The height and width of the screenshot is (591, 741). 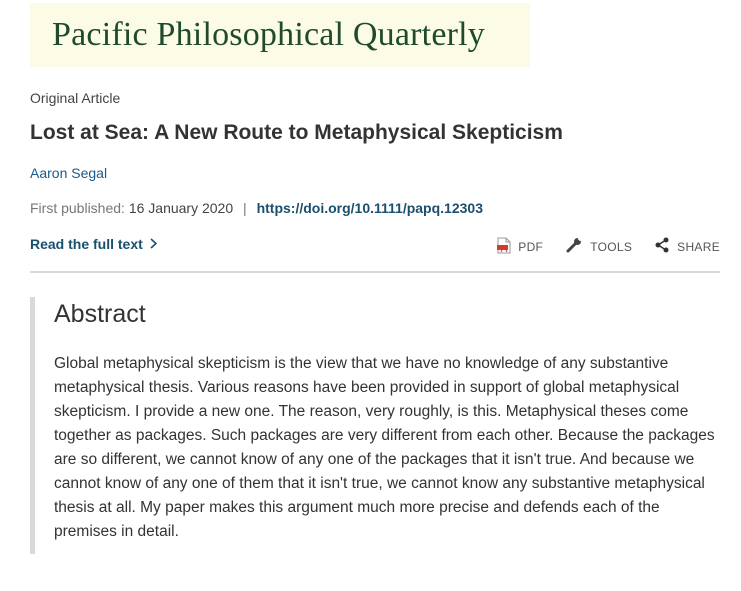 I want to click on pdf-button: PDF, so click(x=520, y=247).